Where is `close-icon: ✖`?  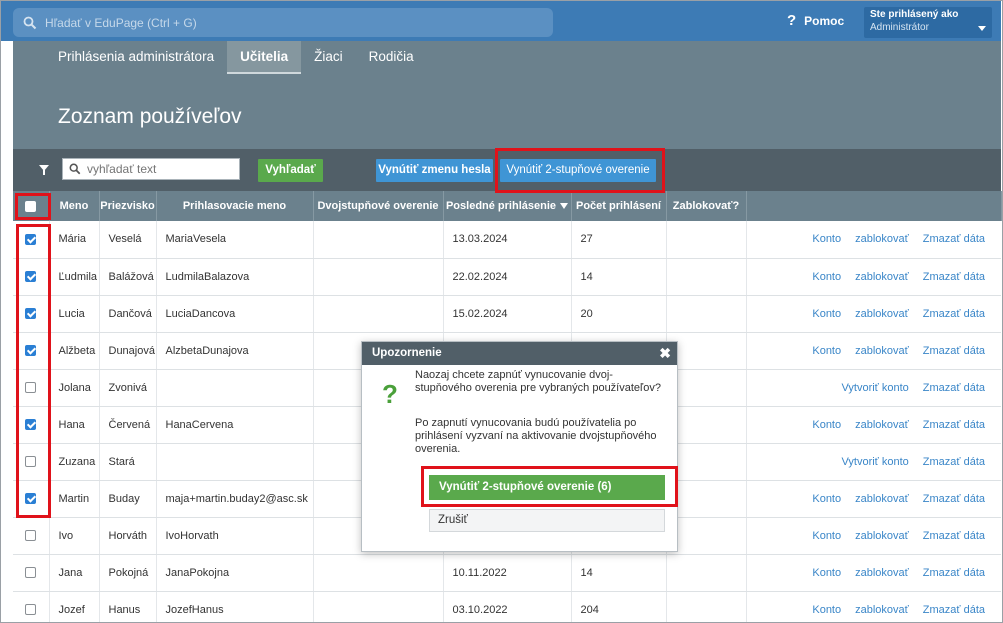 close-icon: ✖ is located at coordinates (665, 353).